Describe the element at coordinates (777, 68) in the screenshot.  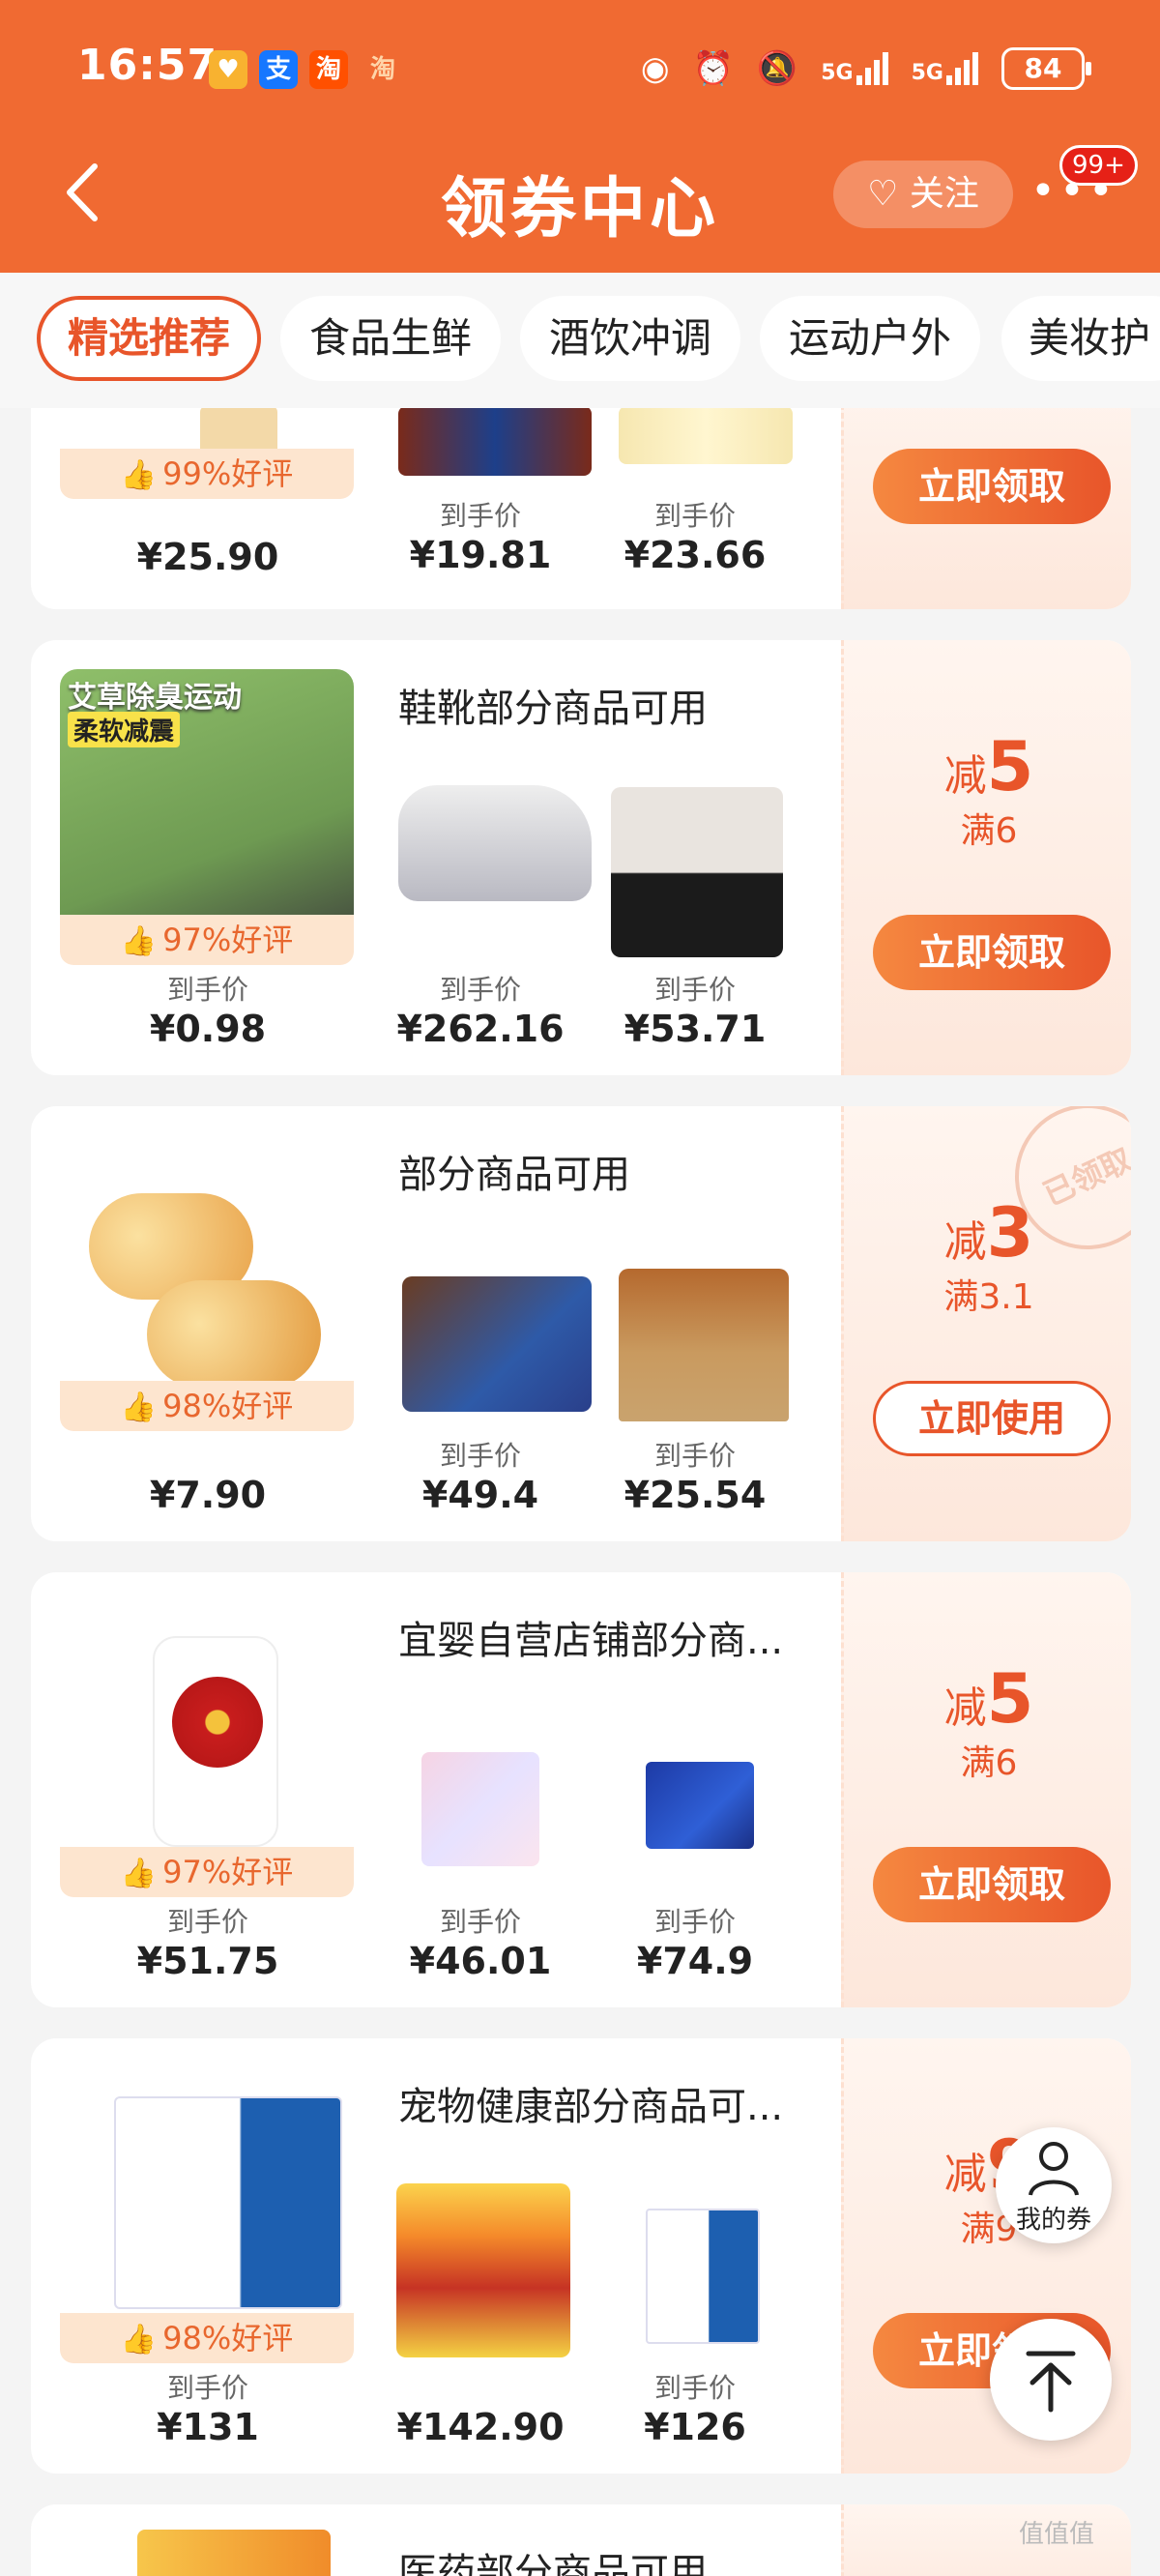
I see `mute-icon: 🔕` at that location.